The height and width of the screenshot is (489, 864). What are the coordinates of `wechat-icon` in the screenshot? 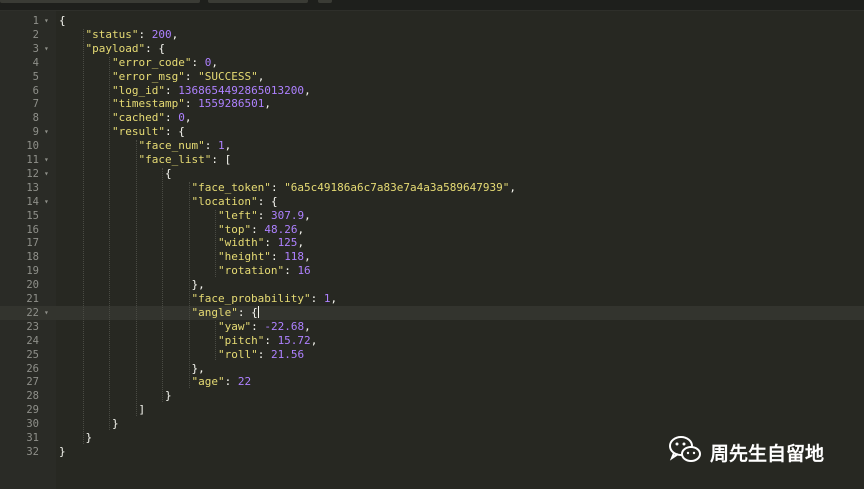 It's located at (685, 452).